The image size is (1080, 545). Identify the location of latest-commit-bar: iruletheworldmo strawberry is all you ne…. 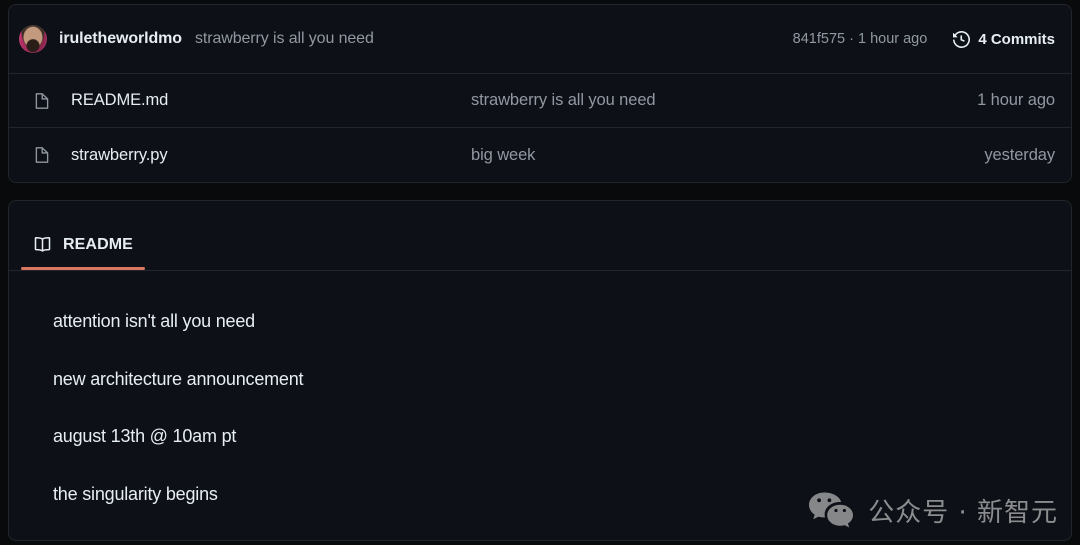
(540, 39).